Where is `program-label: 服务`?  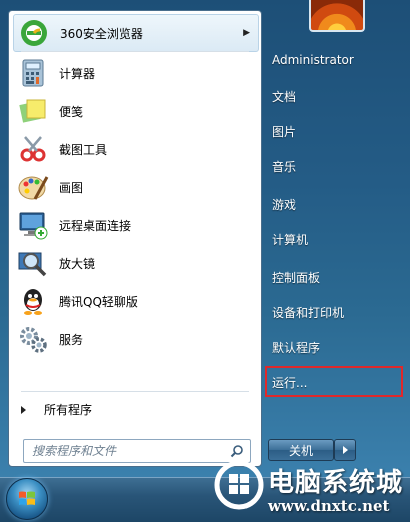
program-label: 服务 is located at coordinates (71, 339).